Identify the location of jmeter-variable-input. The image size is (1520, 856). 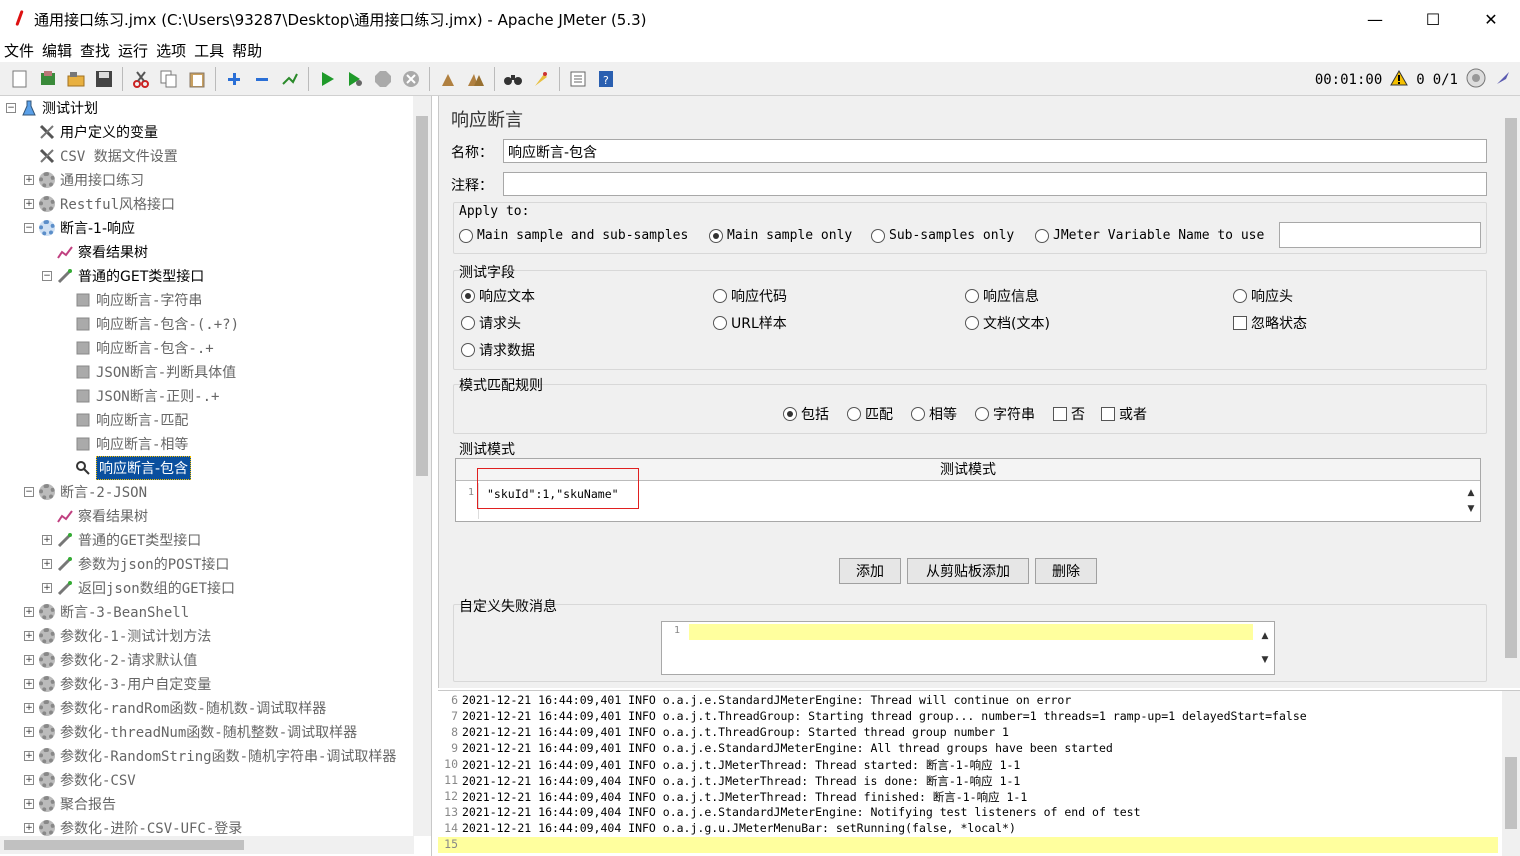
(1380, 235).